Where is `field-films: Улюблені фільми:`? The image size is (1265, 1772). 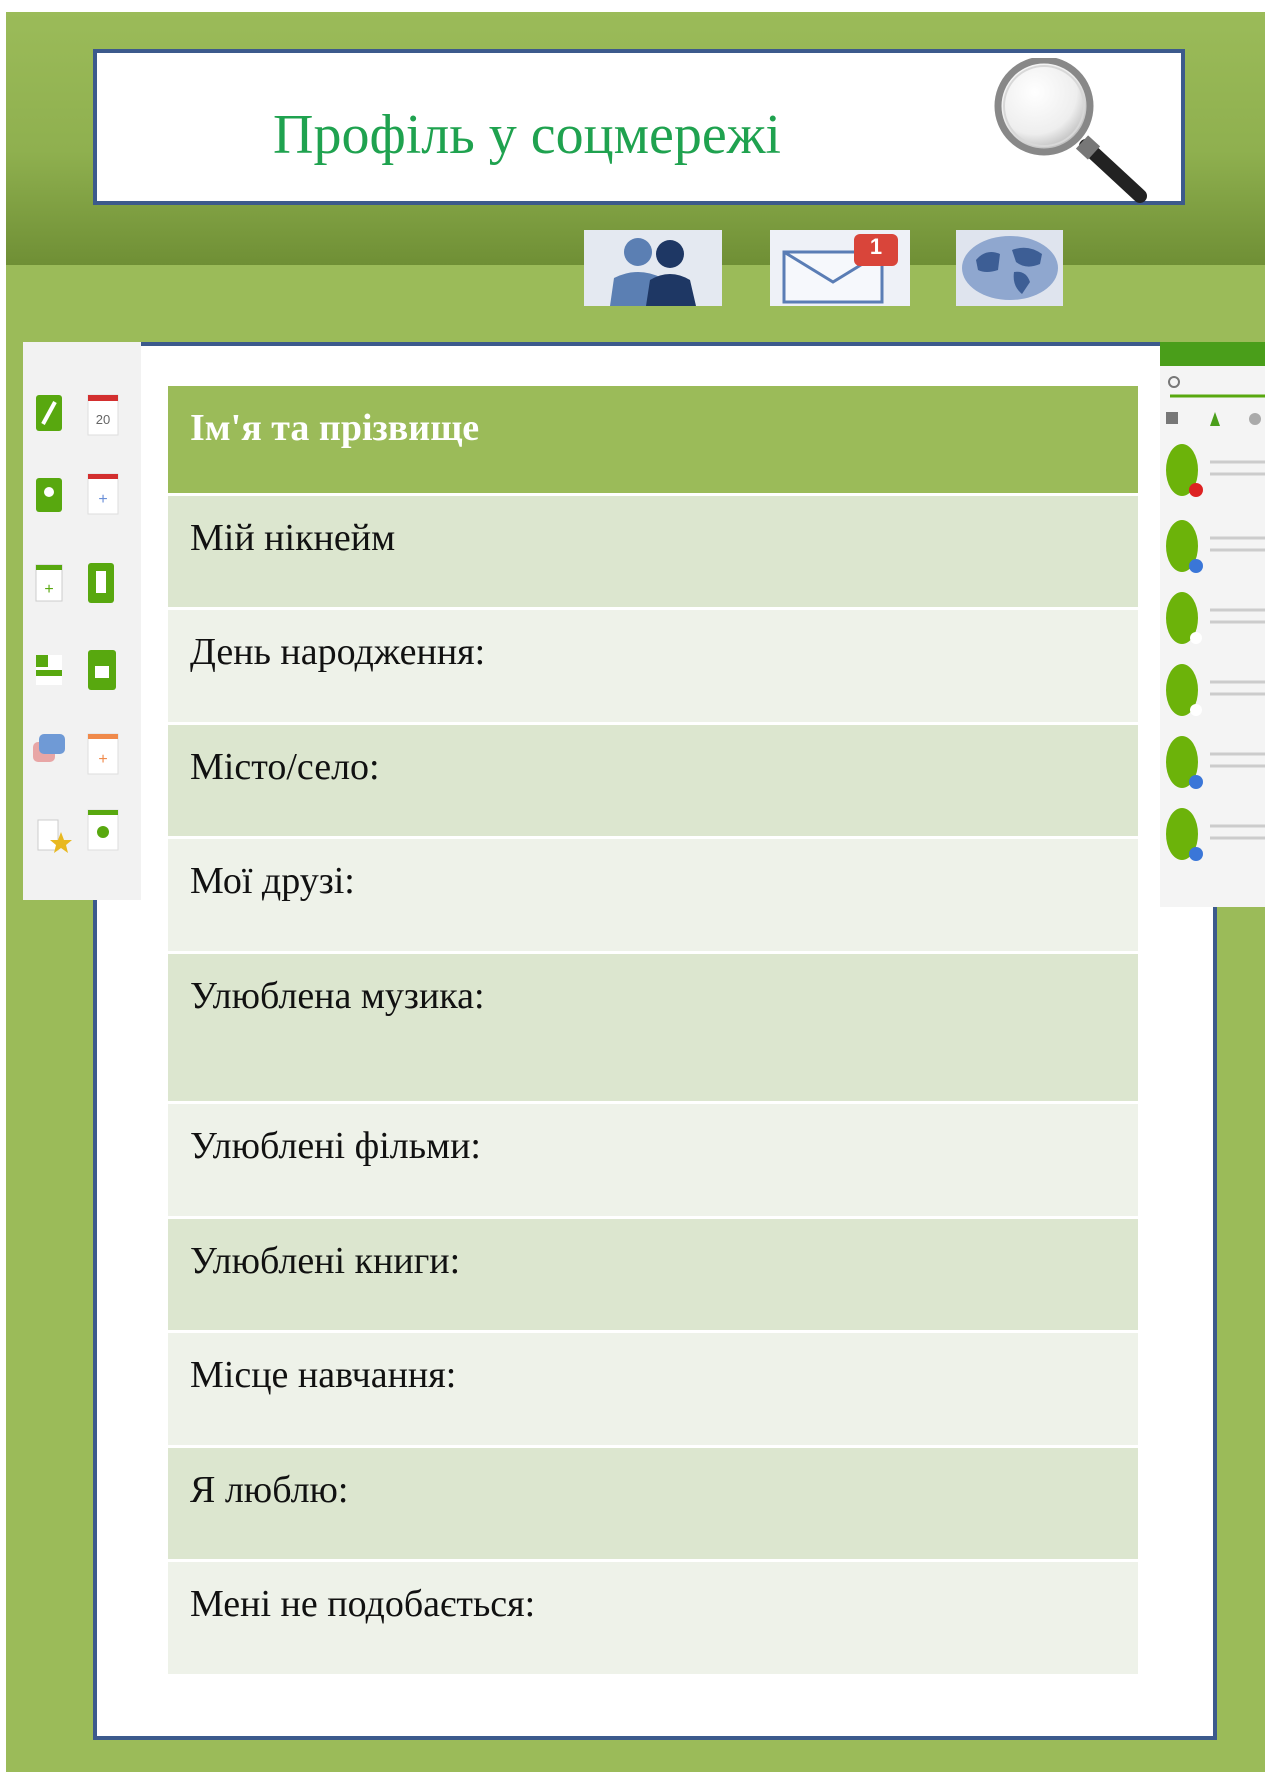
field-films: Улюблені фільми: is located at coordinates (653, 1160).